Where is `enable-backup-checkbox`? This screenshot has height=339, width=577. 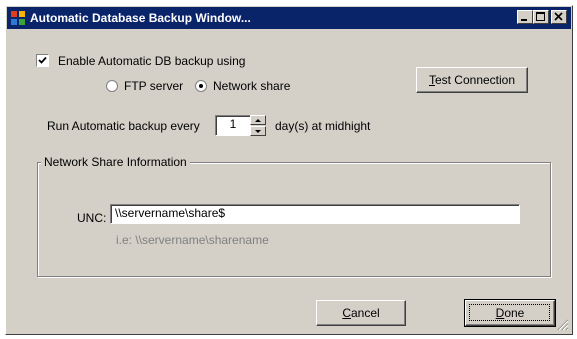
enable-backup-checkbox is located at coordinates (42, 60).